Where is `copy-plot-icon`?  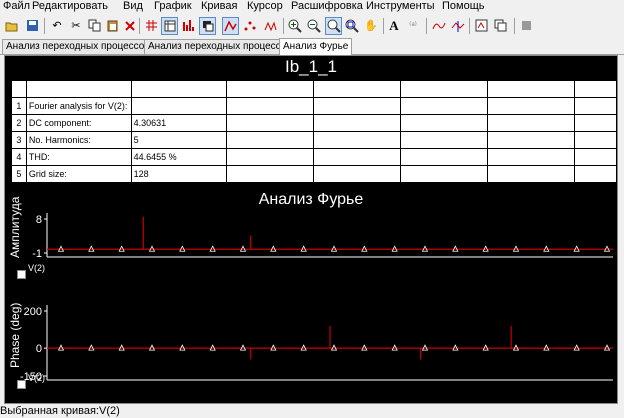 copy-plot-icon is located at coordinates (500, 25).